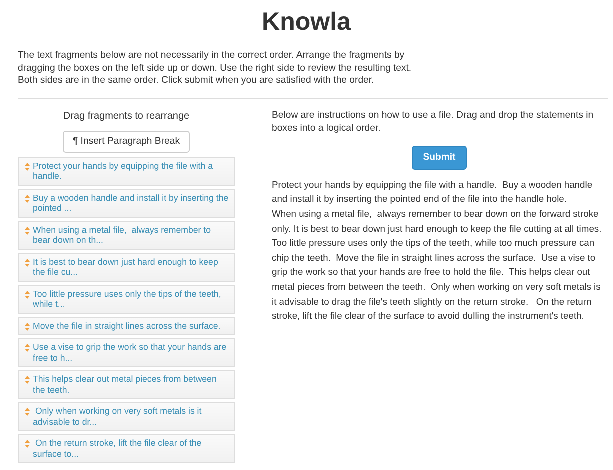  What do you see at coordinates (306, 22) in the screenshot?
I see `page-title: Knowla` at bounding box center [306, 22].